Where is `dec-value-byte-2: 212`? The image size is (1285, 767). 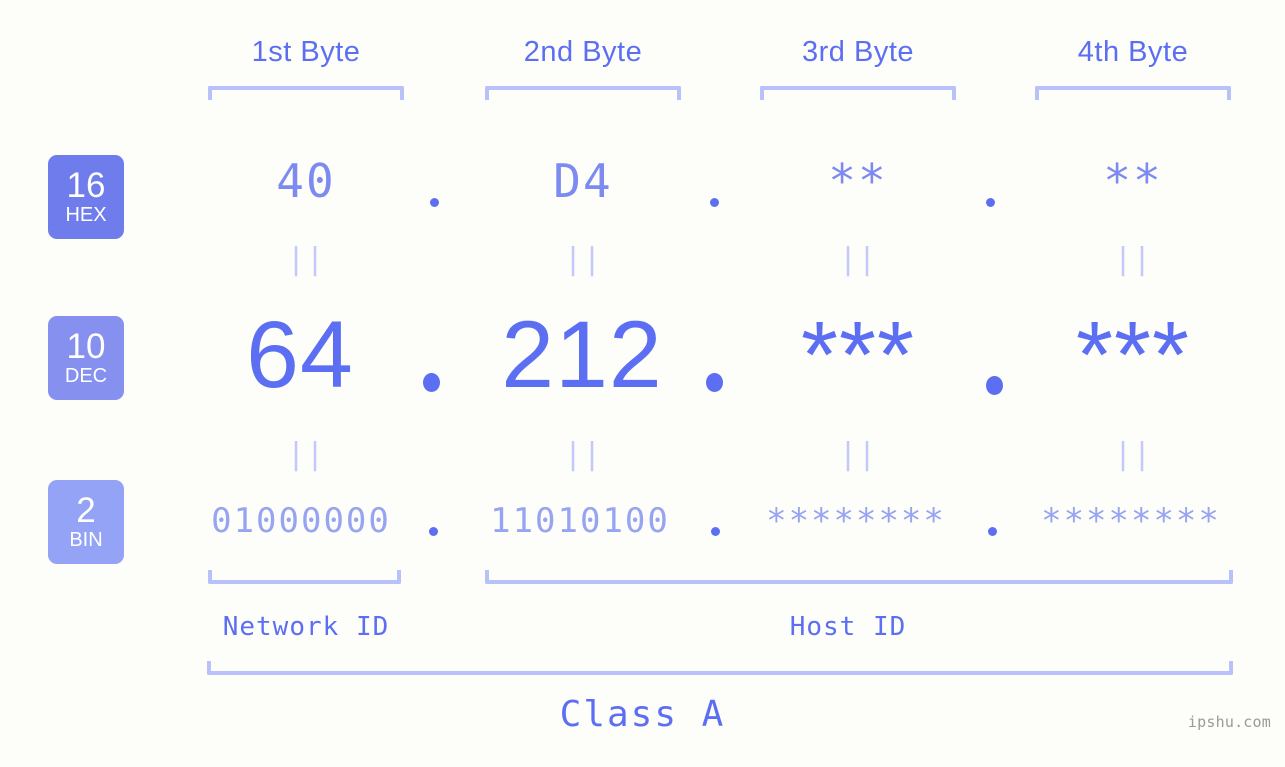 dec-value-byte-2: 212 is located at coordinates (582, 355).